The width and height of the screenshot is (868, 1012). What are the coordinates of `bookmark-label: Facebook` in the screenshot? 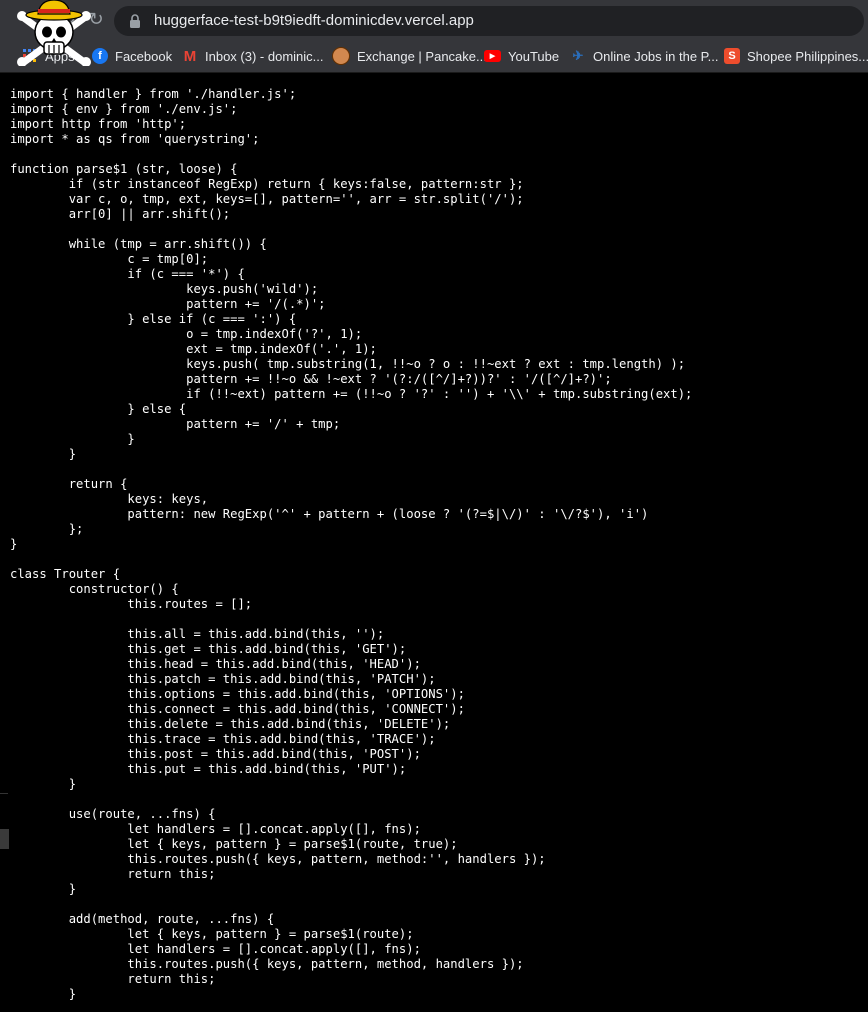 It's located at (144, 56).